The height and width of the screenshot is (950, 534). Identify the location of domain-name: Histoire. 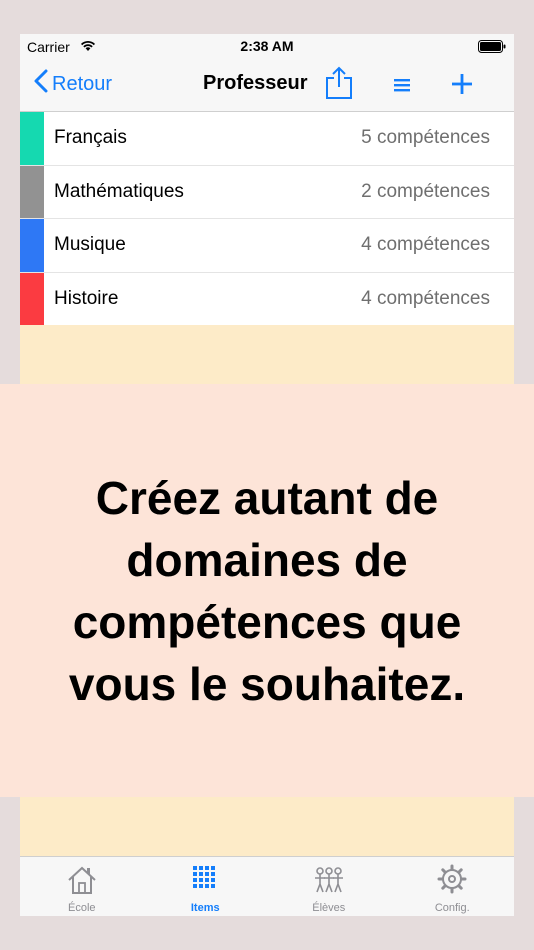
(86, 298).